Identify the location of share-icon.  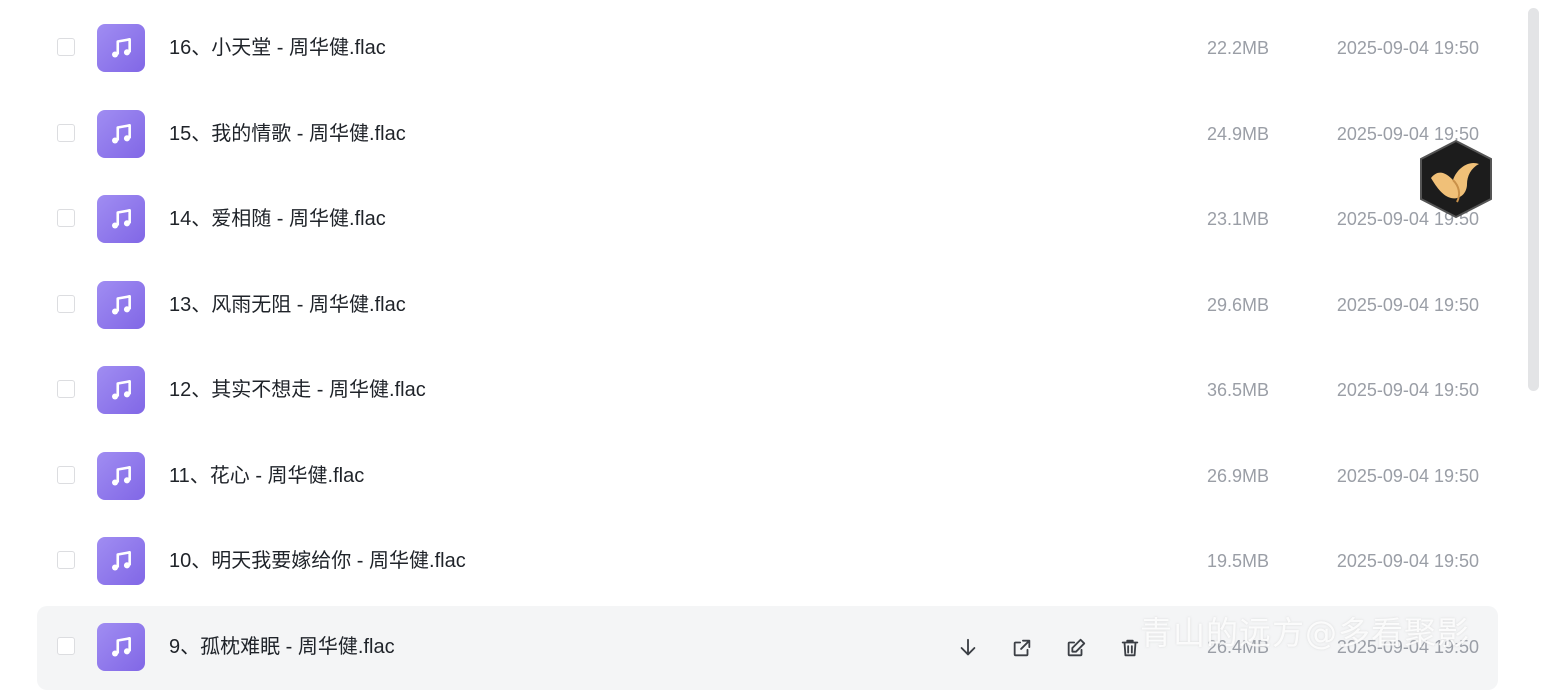
(1022, 648).